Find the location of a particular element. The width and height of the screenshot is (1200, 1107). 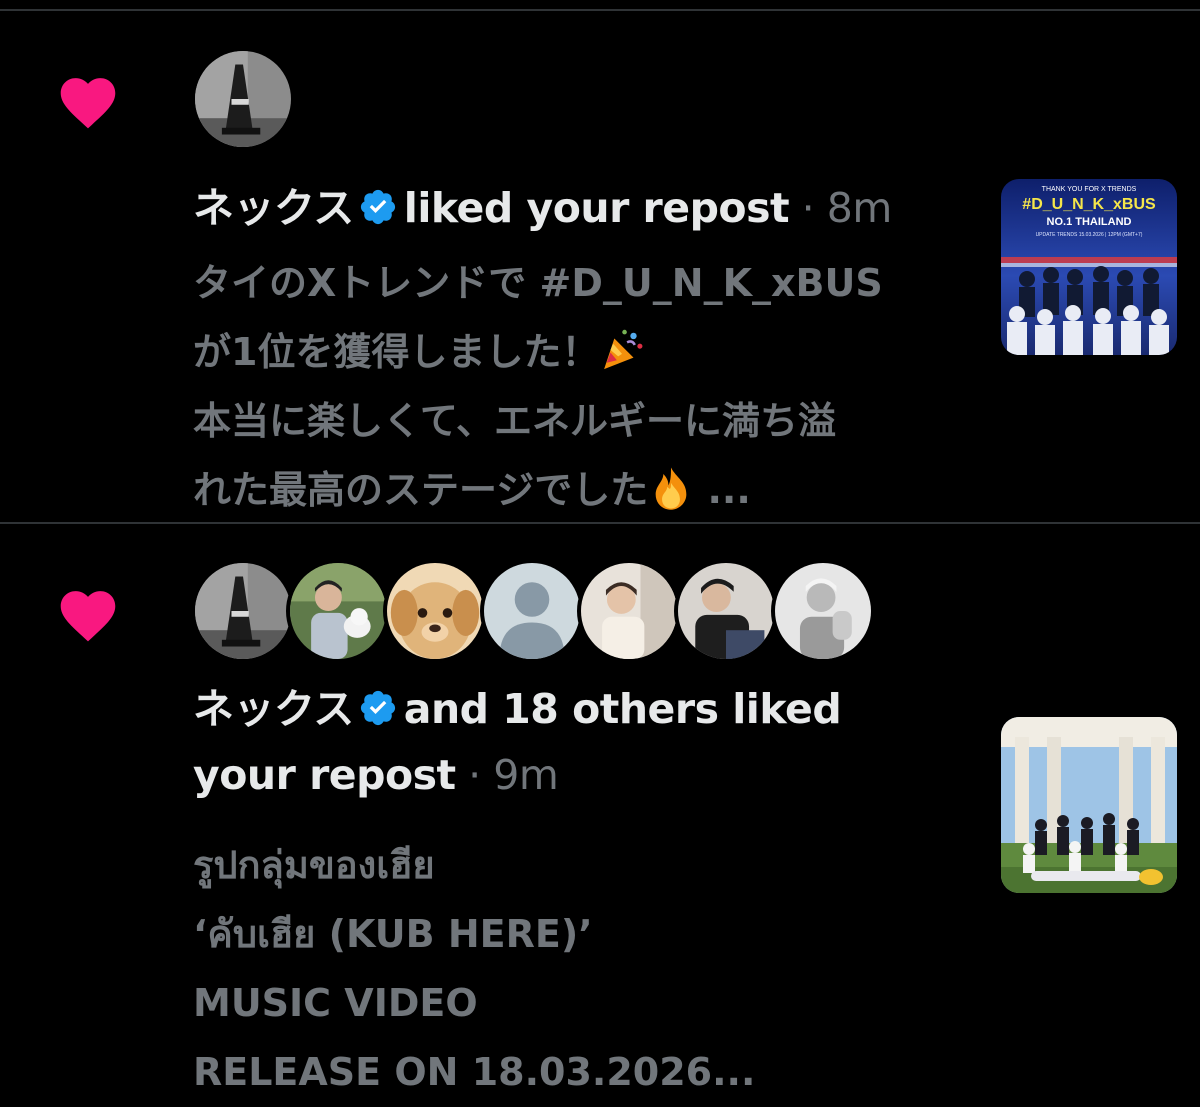

post-text-line: ‘คับเฮีย (KUB HERE)’ is located at coordinates (393, 934).